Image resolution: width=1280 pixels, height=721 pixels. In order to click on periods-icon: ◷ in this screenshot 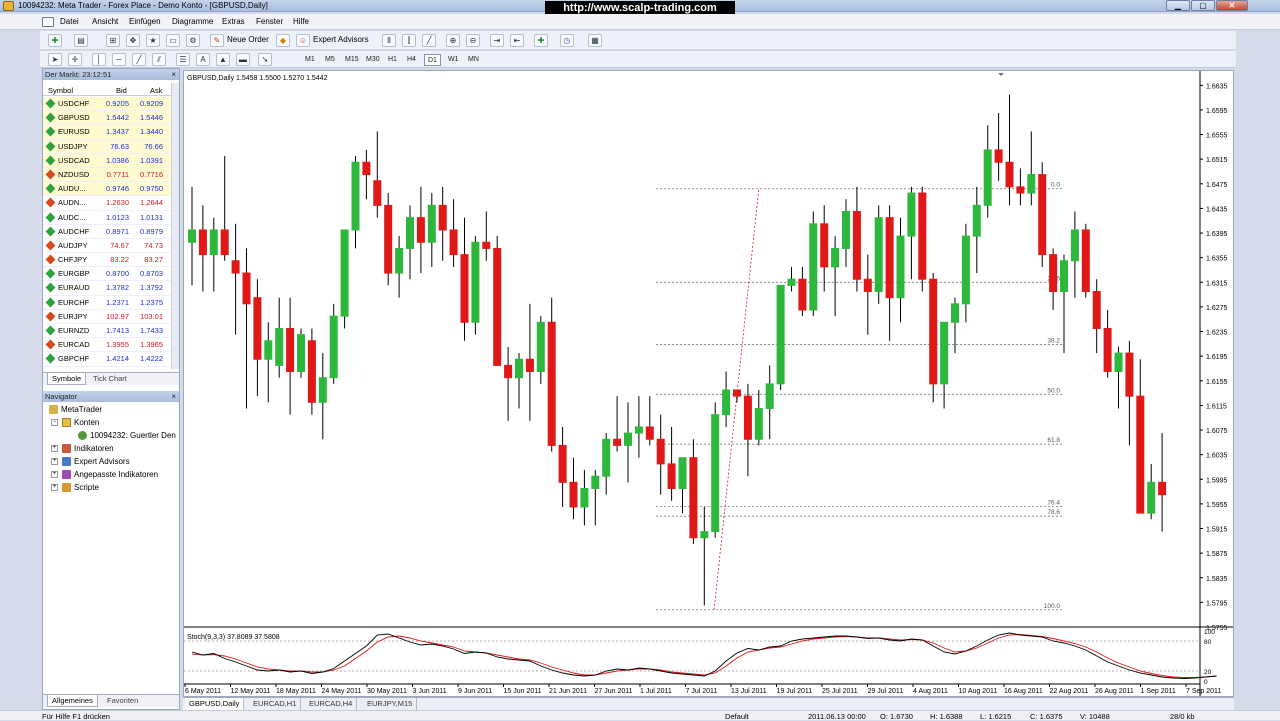, I will do `click(567, 40)`.